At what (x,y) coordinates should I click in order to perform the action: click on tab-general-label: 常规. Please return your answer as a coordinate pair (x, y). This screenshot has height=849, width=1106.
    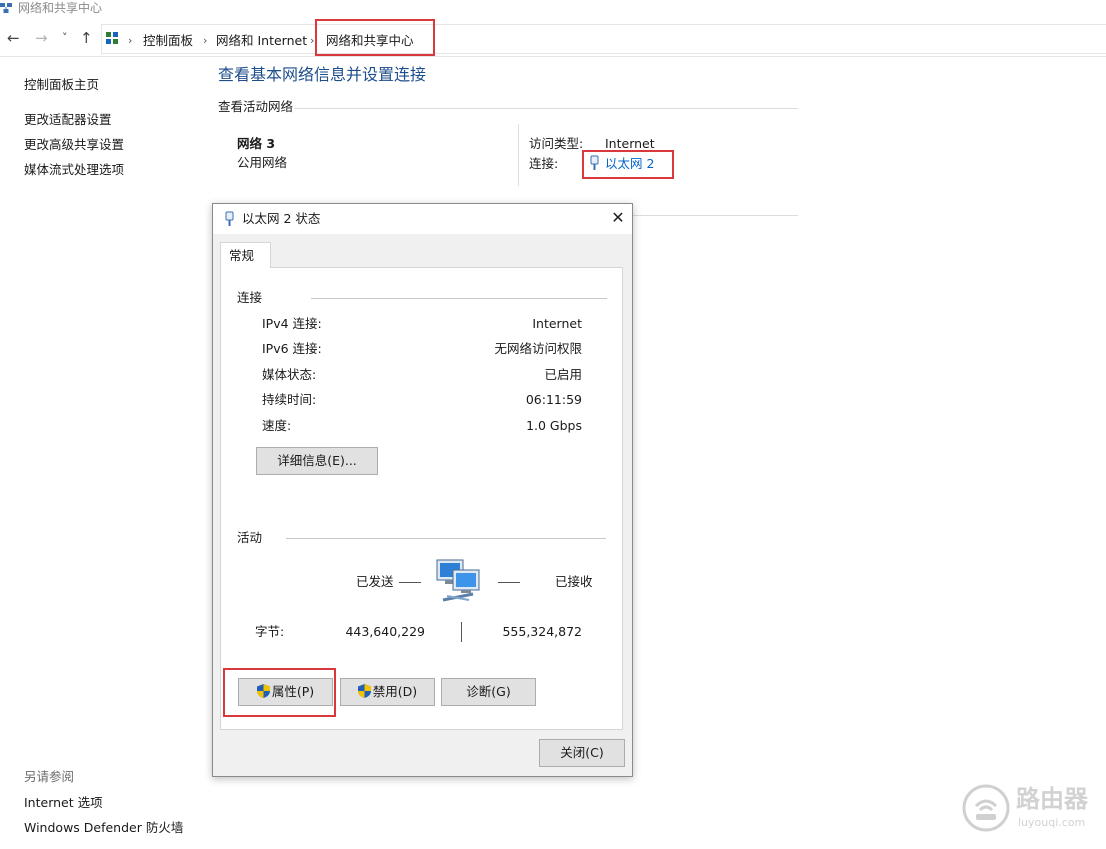
    Looking at the image, I should click on (242, 255).